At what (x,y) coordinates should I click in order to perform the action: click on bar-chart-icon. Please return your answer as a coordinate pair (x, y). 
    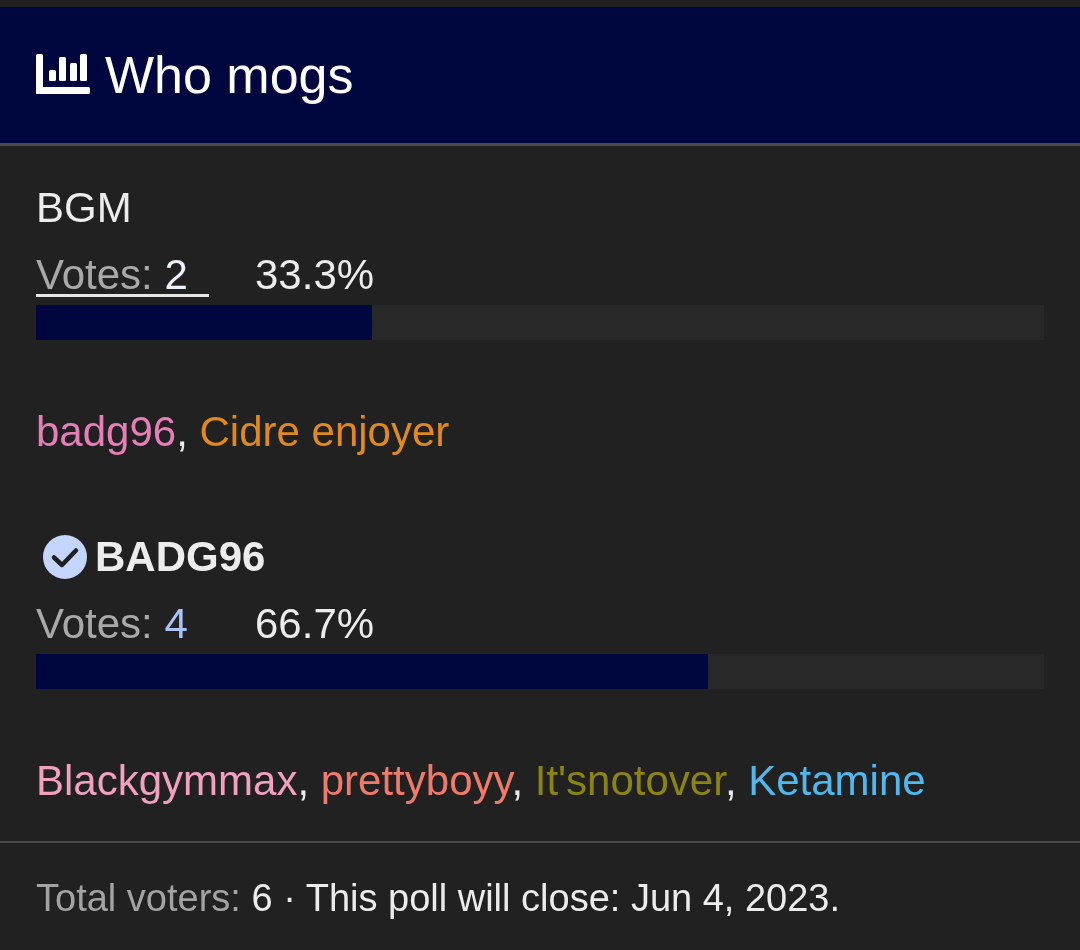
    Looking at the image, I should click on (63, 73).